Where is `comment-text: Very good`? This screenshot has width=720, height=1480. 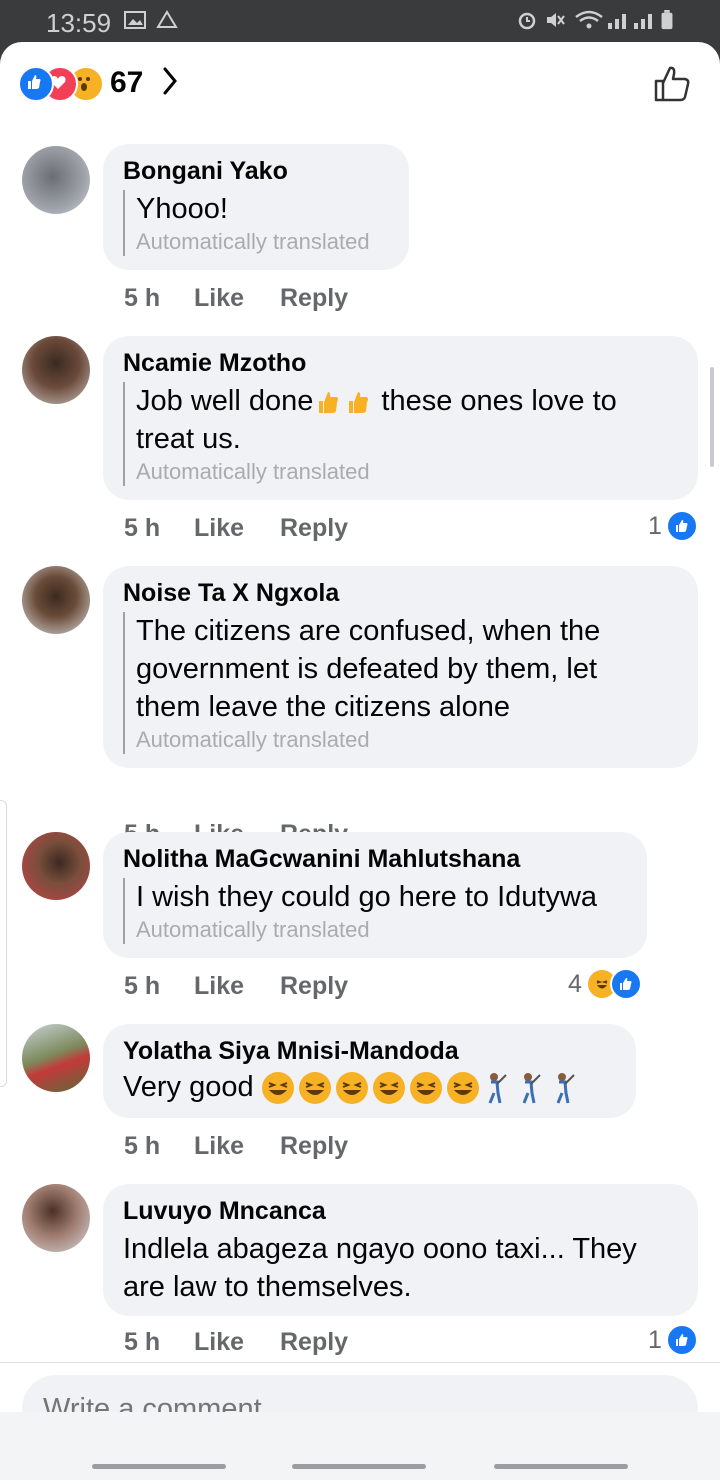 comment-text: Very good is located at coordinates (188, 1087).